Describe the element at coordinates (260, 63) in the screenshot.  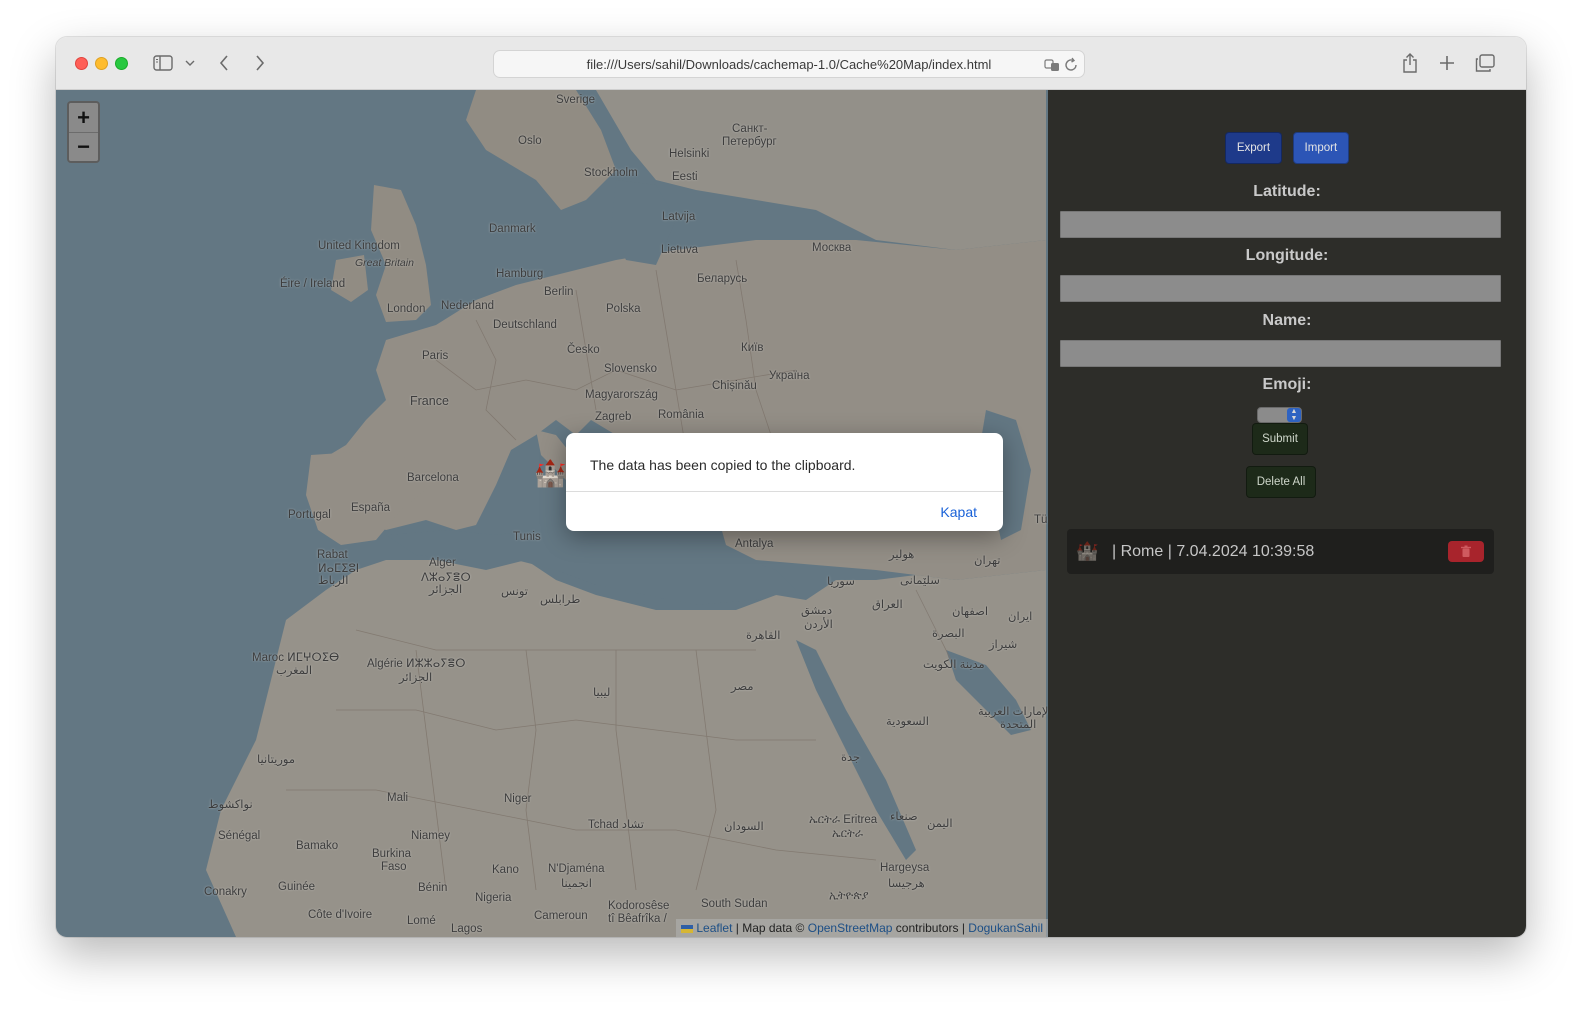
I see `forward-icon` at that location.